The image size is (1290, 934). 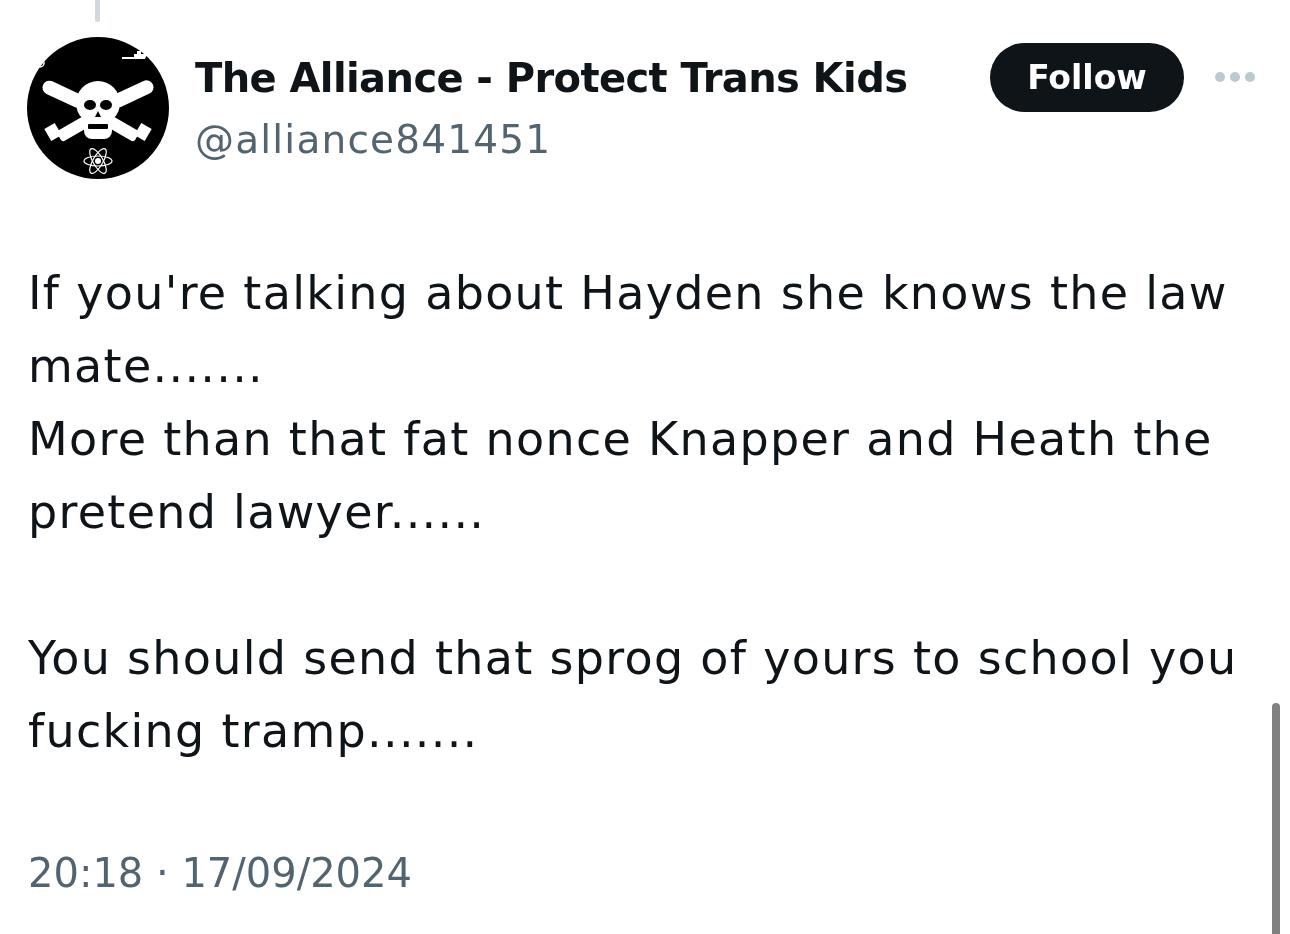 What do you see at coordinates (1087, 77) in the screenshot?
I see `follow-button: Follow` at bounding box center [1087, 77].